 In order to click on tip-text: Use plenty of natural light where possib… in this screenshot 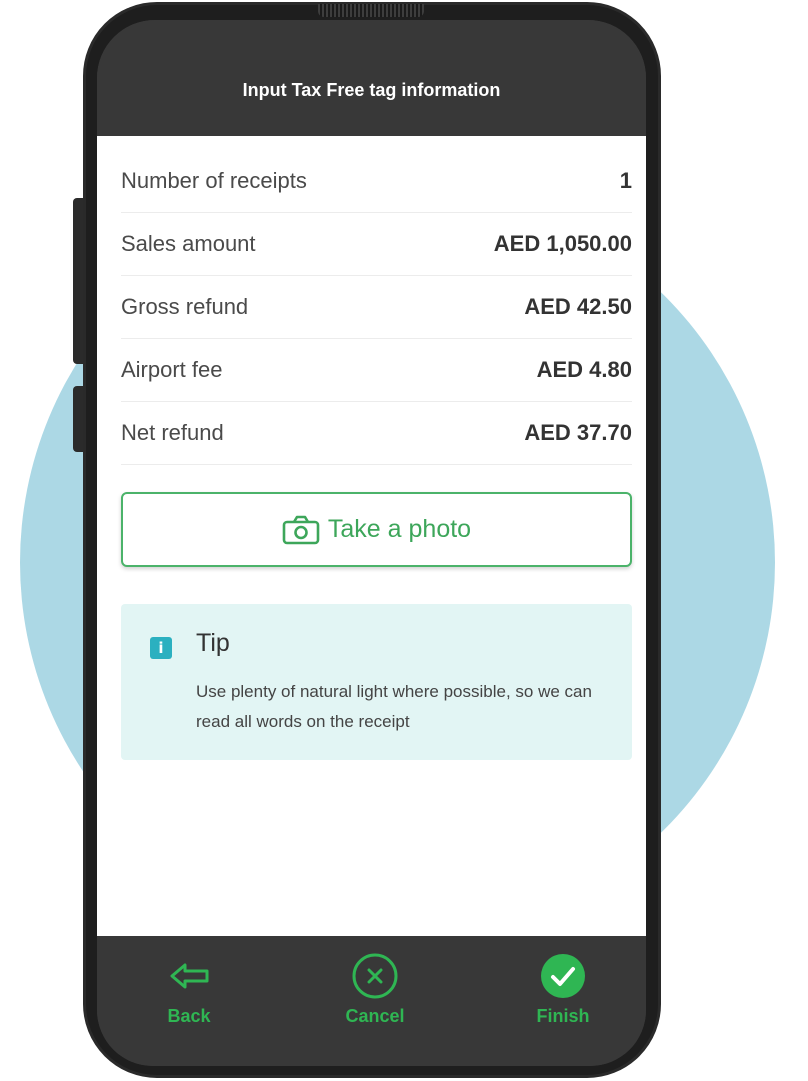, I will do `click(394, 706)`.